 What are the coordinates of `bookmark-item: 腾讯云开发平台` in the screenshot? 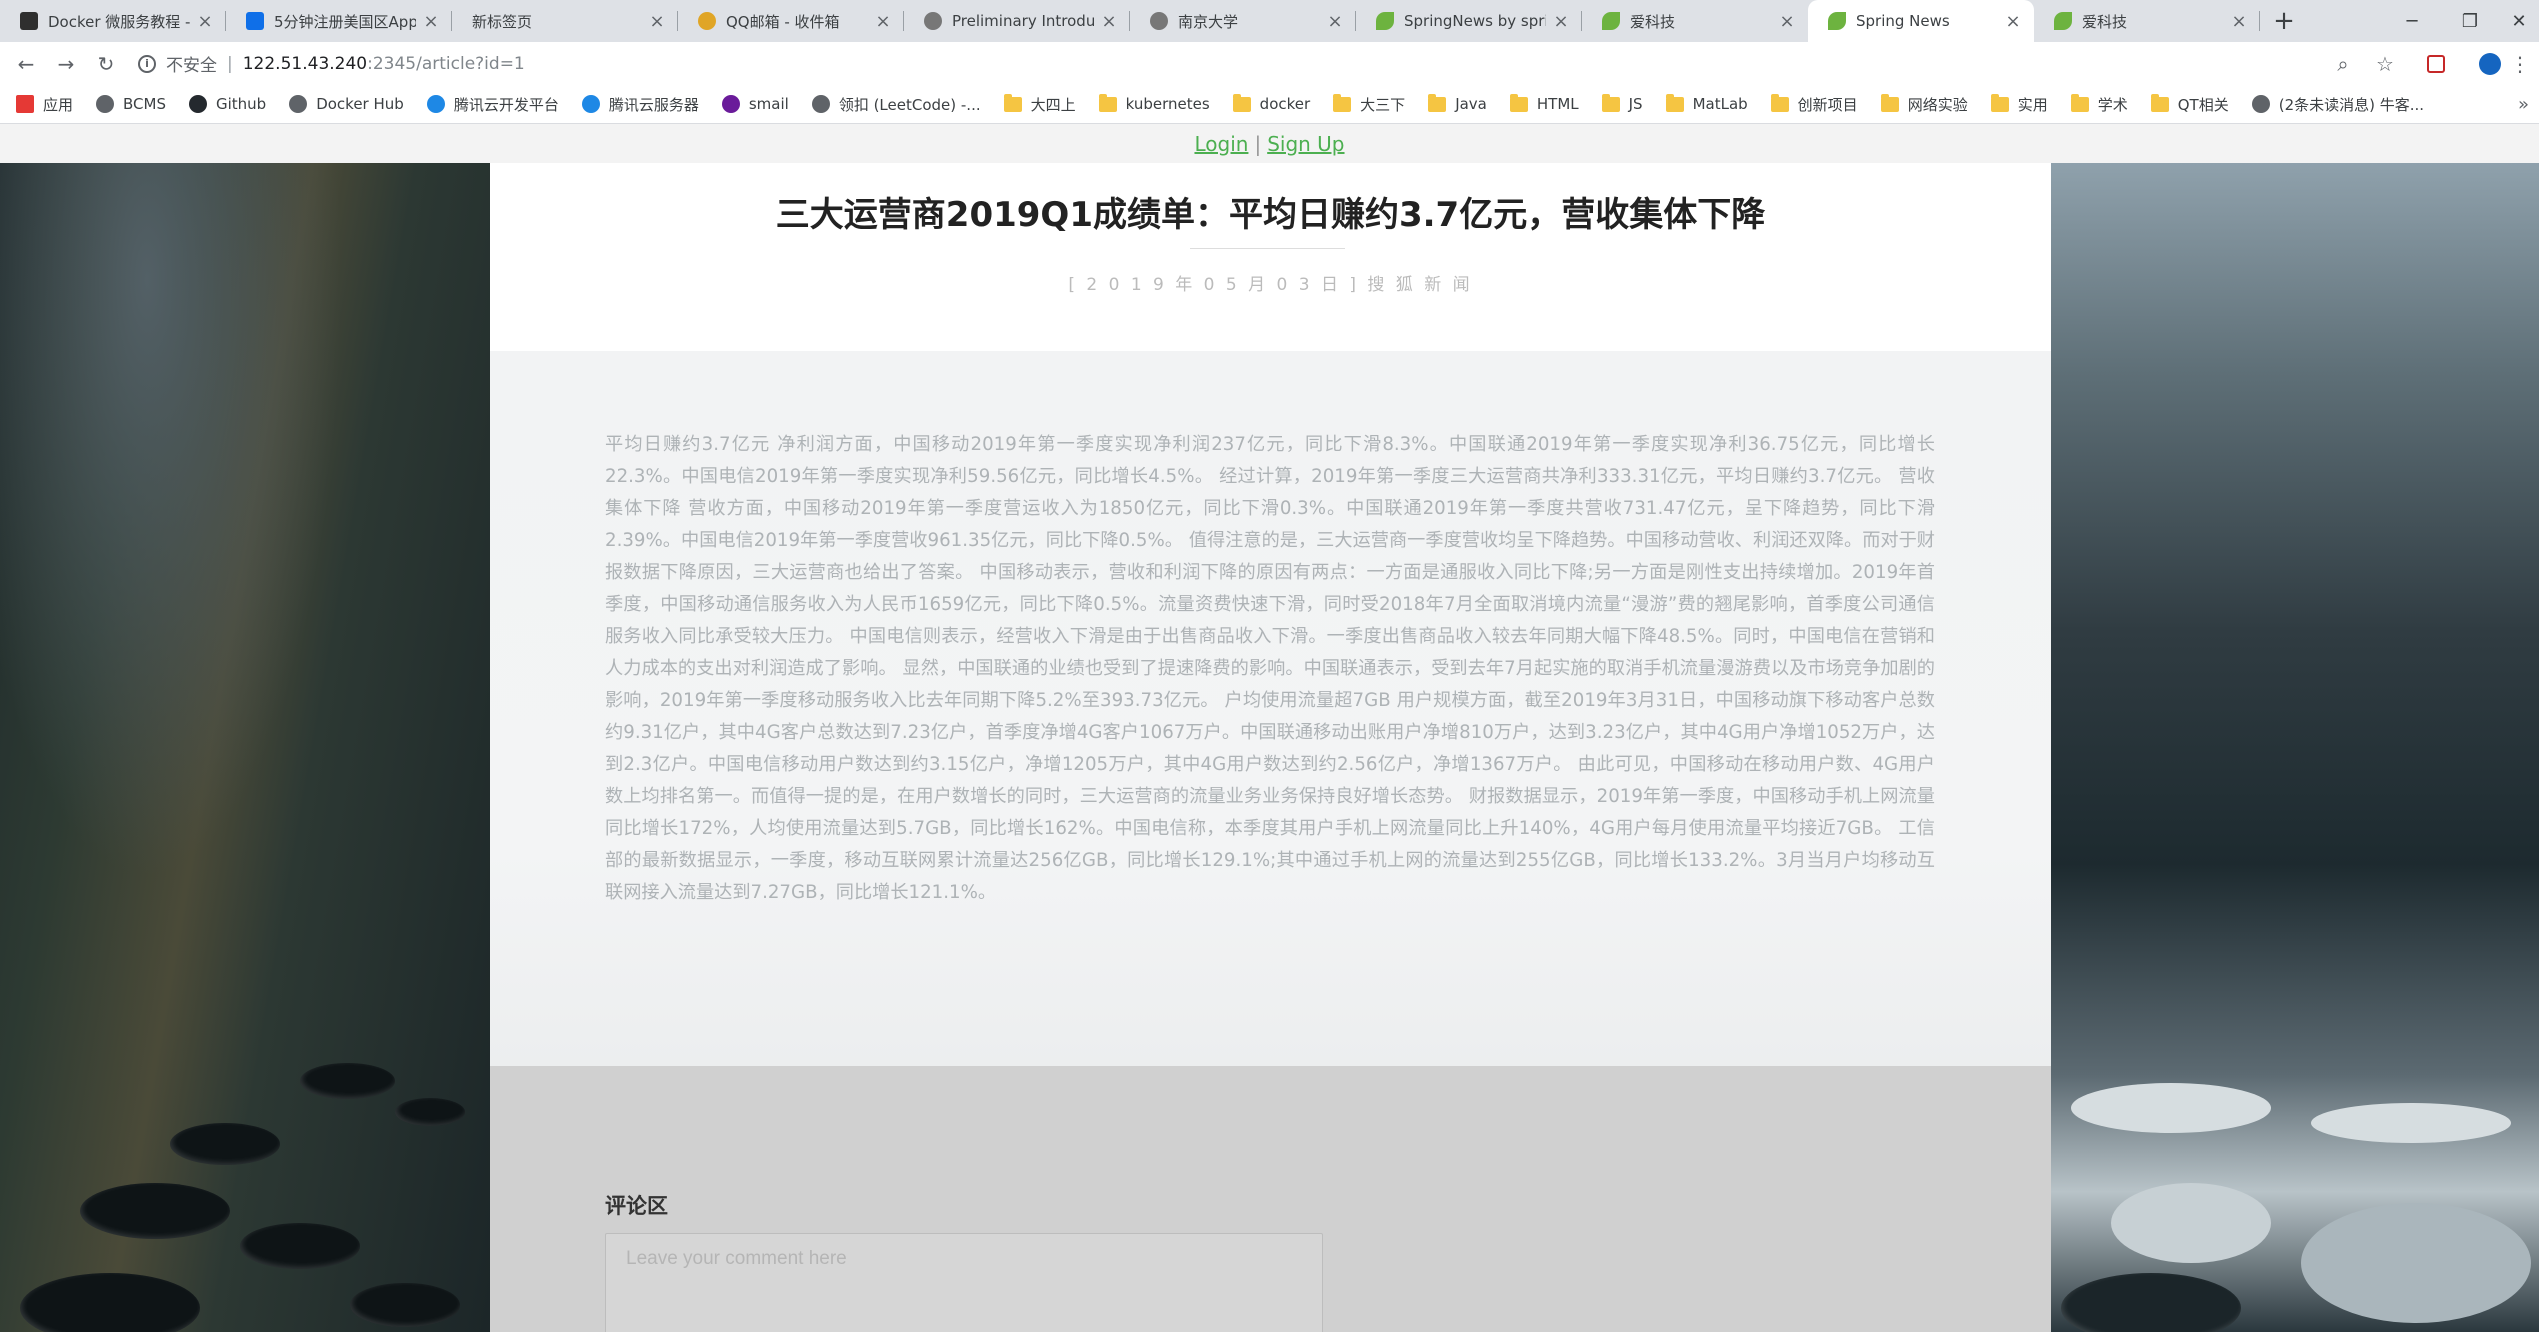 It's located at (492, 104).